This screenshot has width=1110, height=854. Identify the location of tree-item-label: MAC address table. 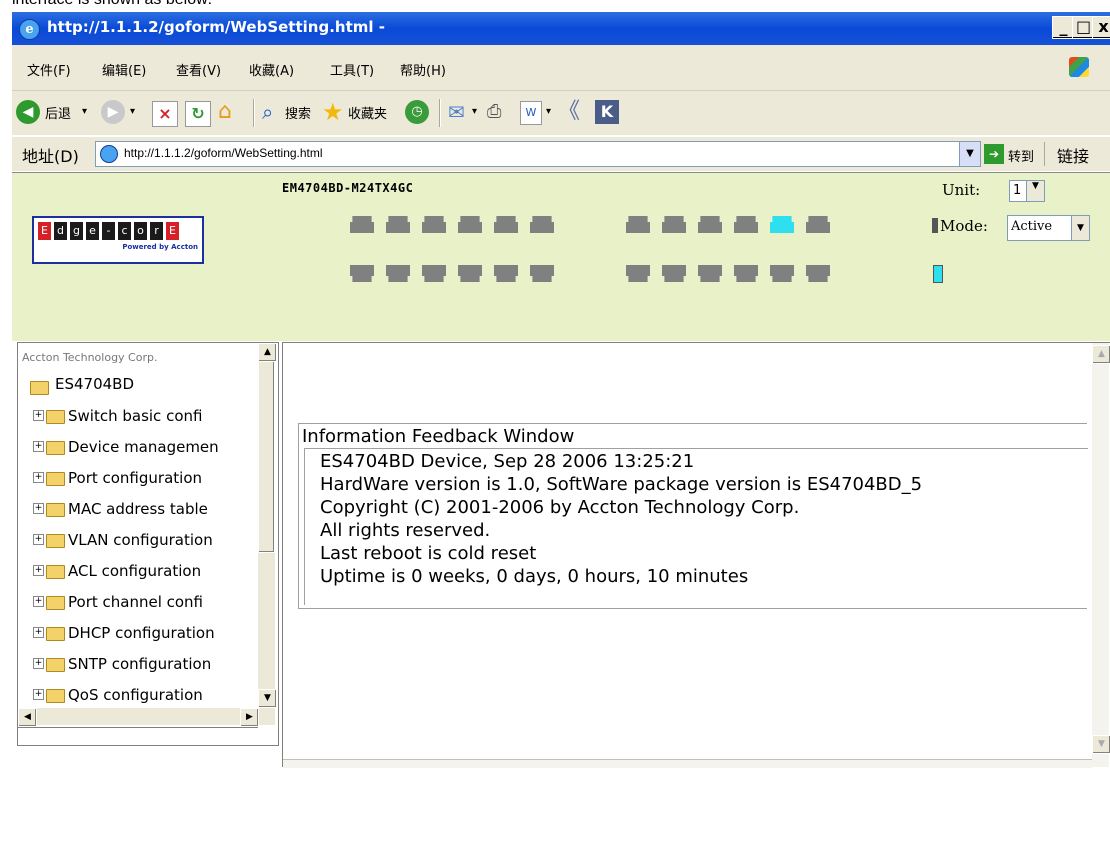
(138, 509).